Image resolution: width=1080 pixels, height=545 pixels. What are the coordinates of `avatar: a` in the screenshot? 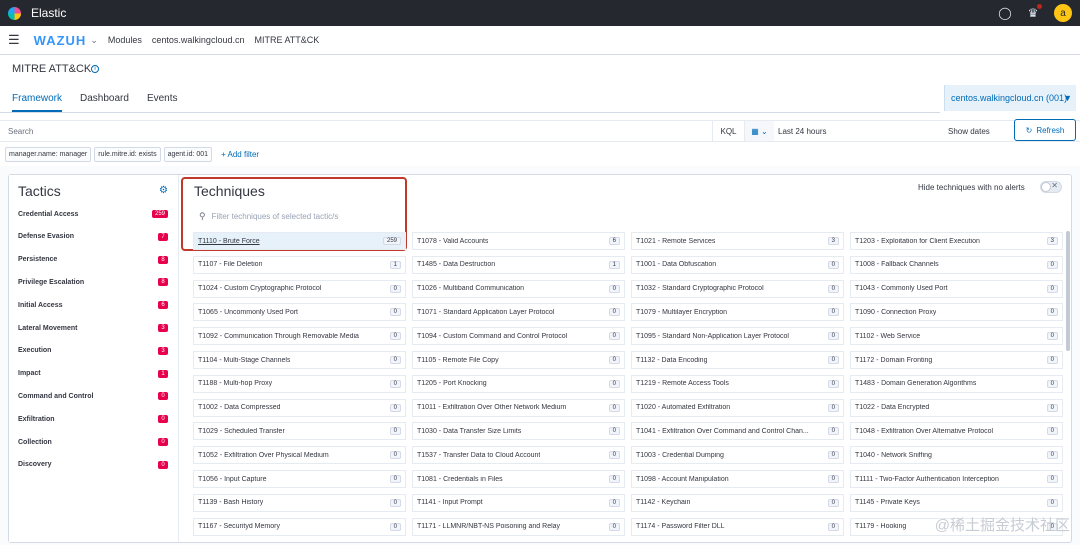 It's located at (1063, 13).